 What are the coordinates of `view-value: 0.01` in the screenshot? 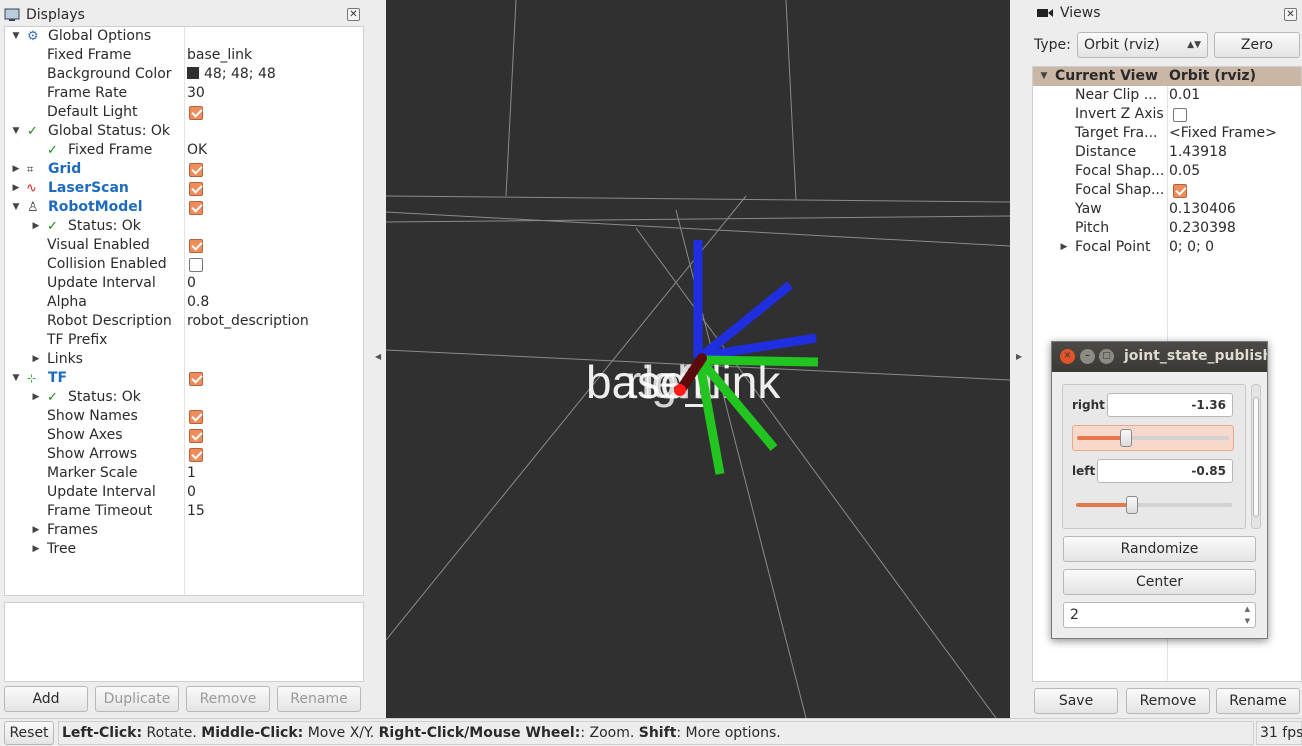 It's located at (1184, 95).